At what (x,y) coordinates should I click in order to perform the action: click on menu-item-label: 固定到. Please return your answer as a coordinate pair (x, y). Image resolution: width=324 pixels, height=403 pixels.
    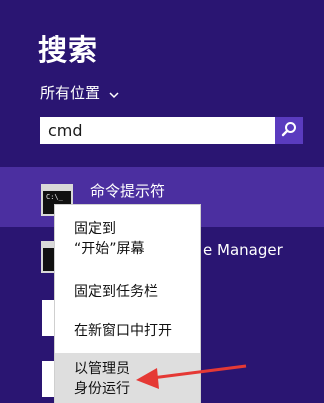
    Looking at the image, I should click on (95, 229).